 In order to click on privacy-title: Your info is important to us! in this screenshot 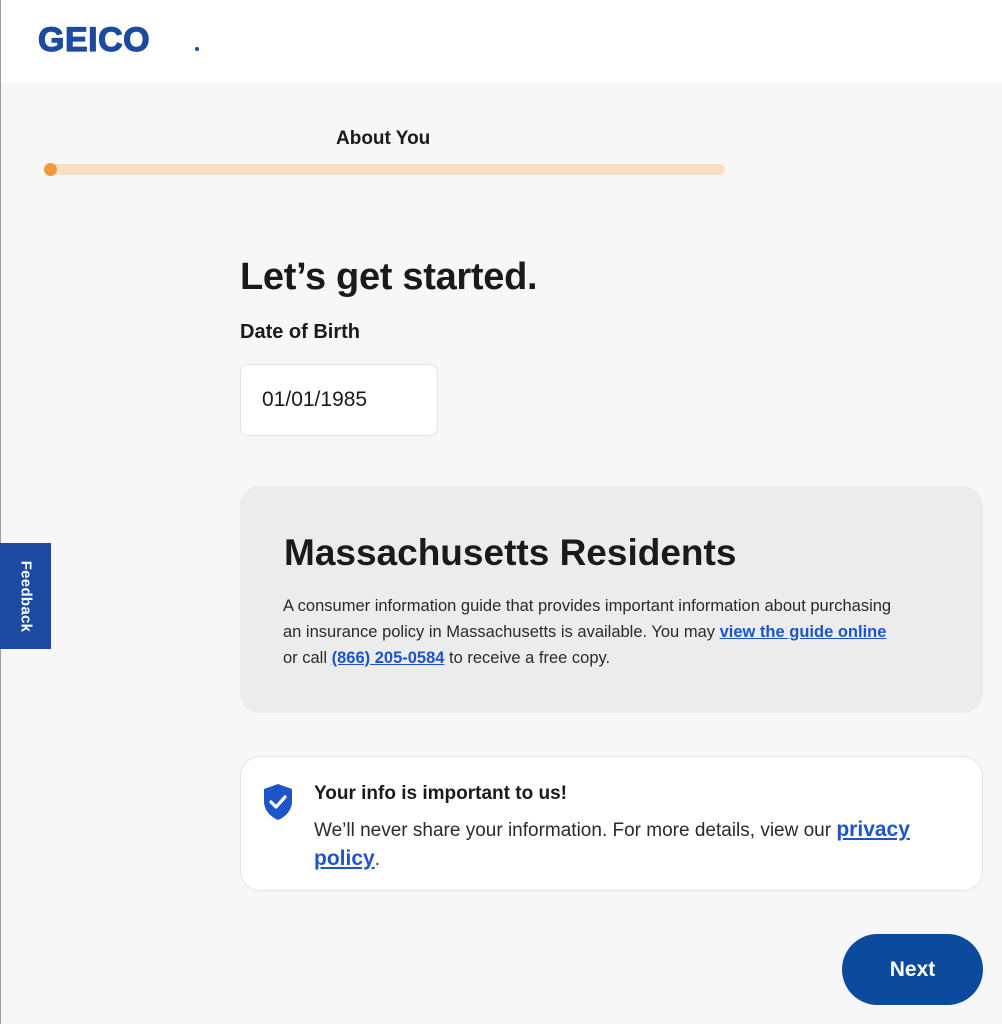, I will do `click(440, 793)`.